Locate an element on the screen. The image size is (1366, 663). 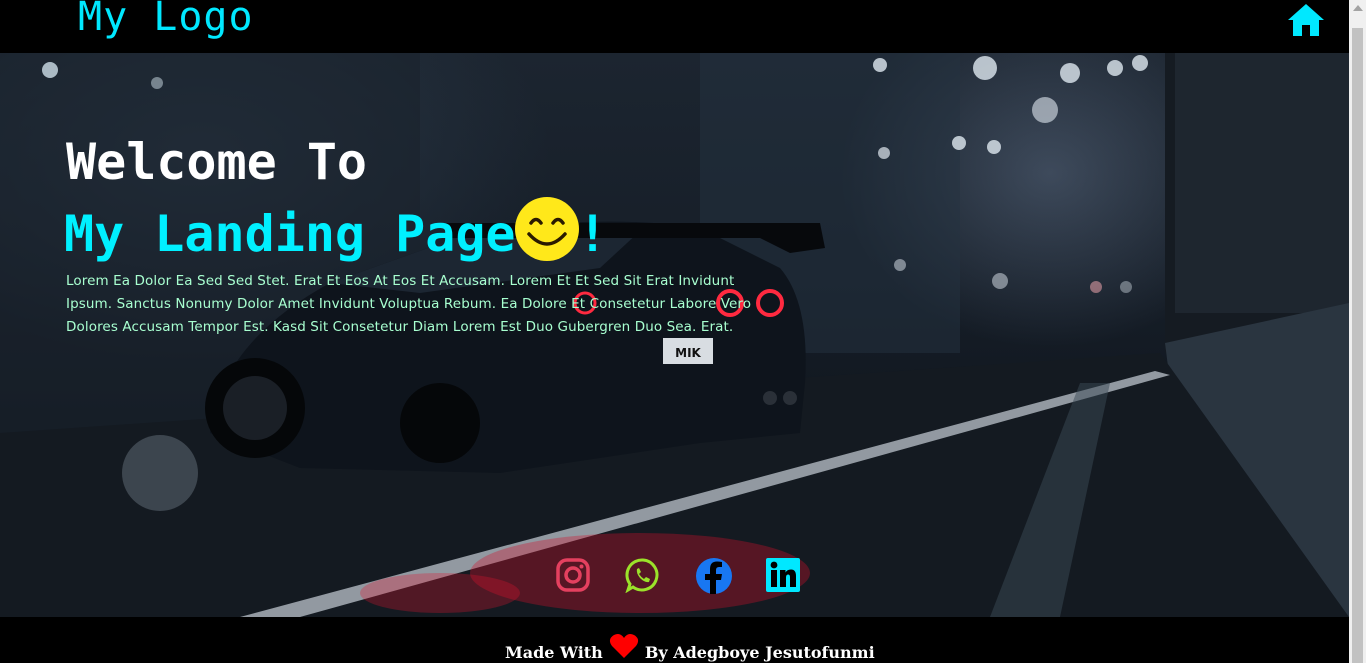
footer-credit: Made With By Adegboye Jesutofunmi is located at coordinates (690, 647).